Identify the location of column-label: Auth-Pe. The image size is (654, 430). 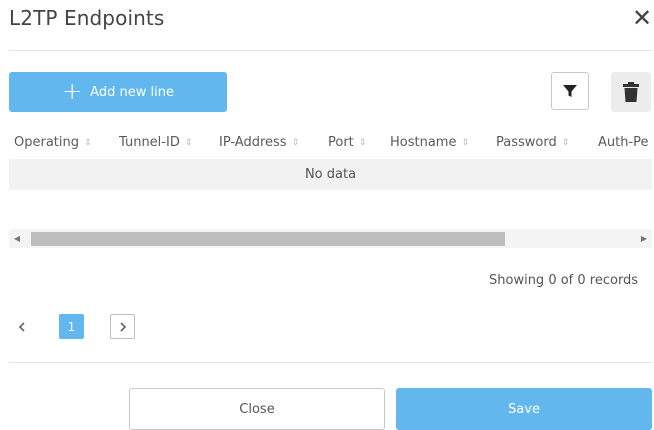
(623, 142).